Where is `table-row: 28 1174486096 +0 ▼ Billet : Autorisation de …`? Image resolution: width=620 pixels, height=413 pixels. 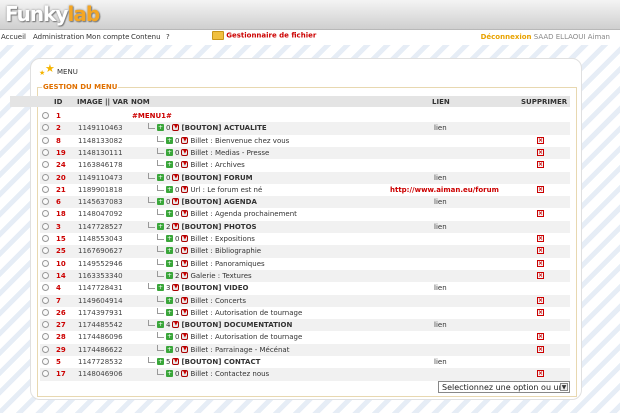
table-row: 28 1174486096 +0 ▼ Billet : Autorisation de … is located at coordinates (305, 337).